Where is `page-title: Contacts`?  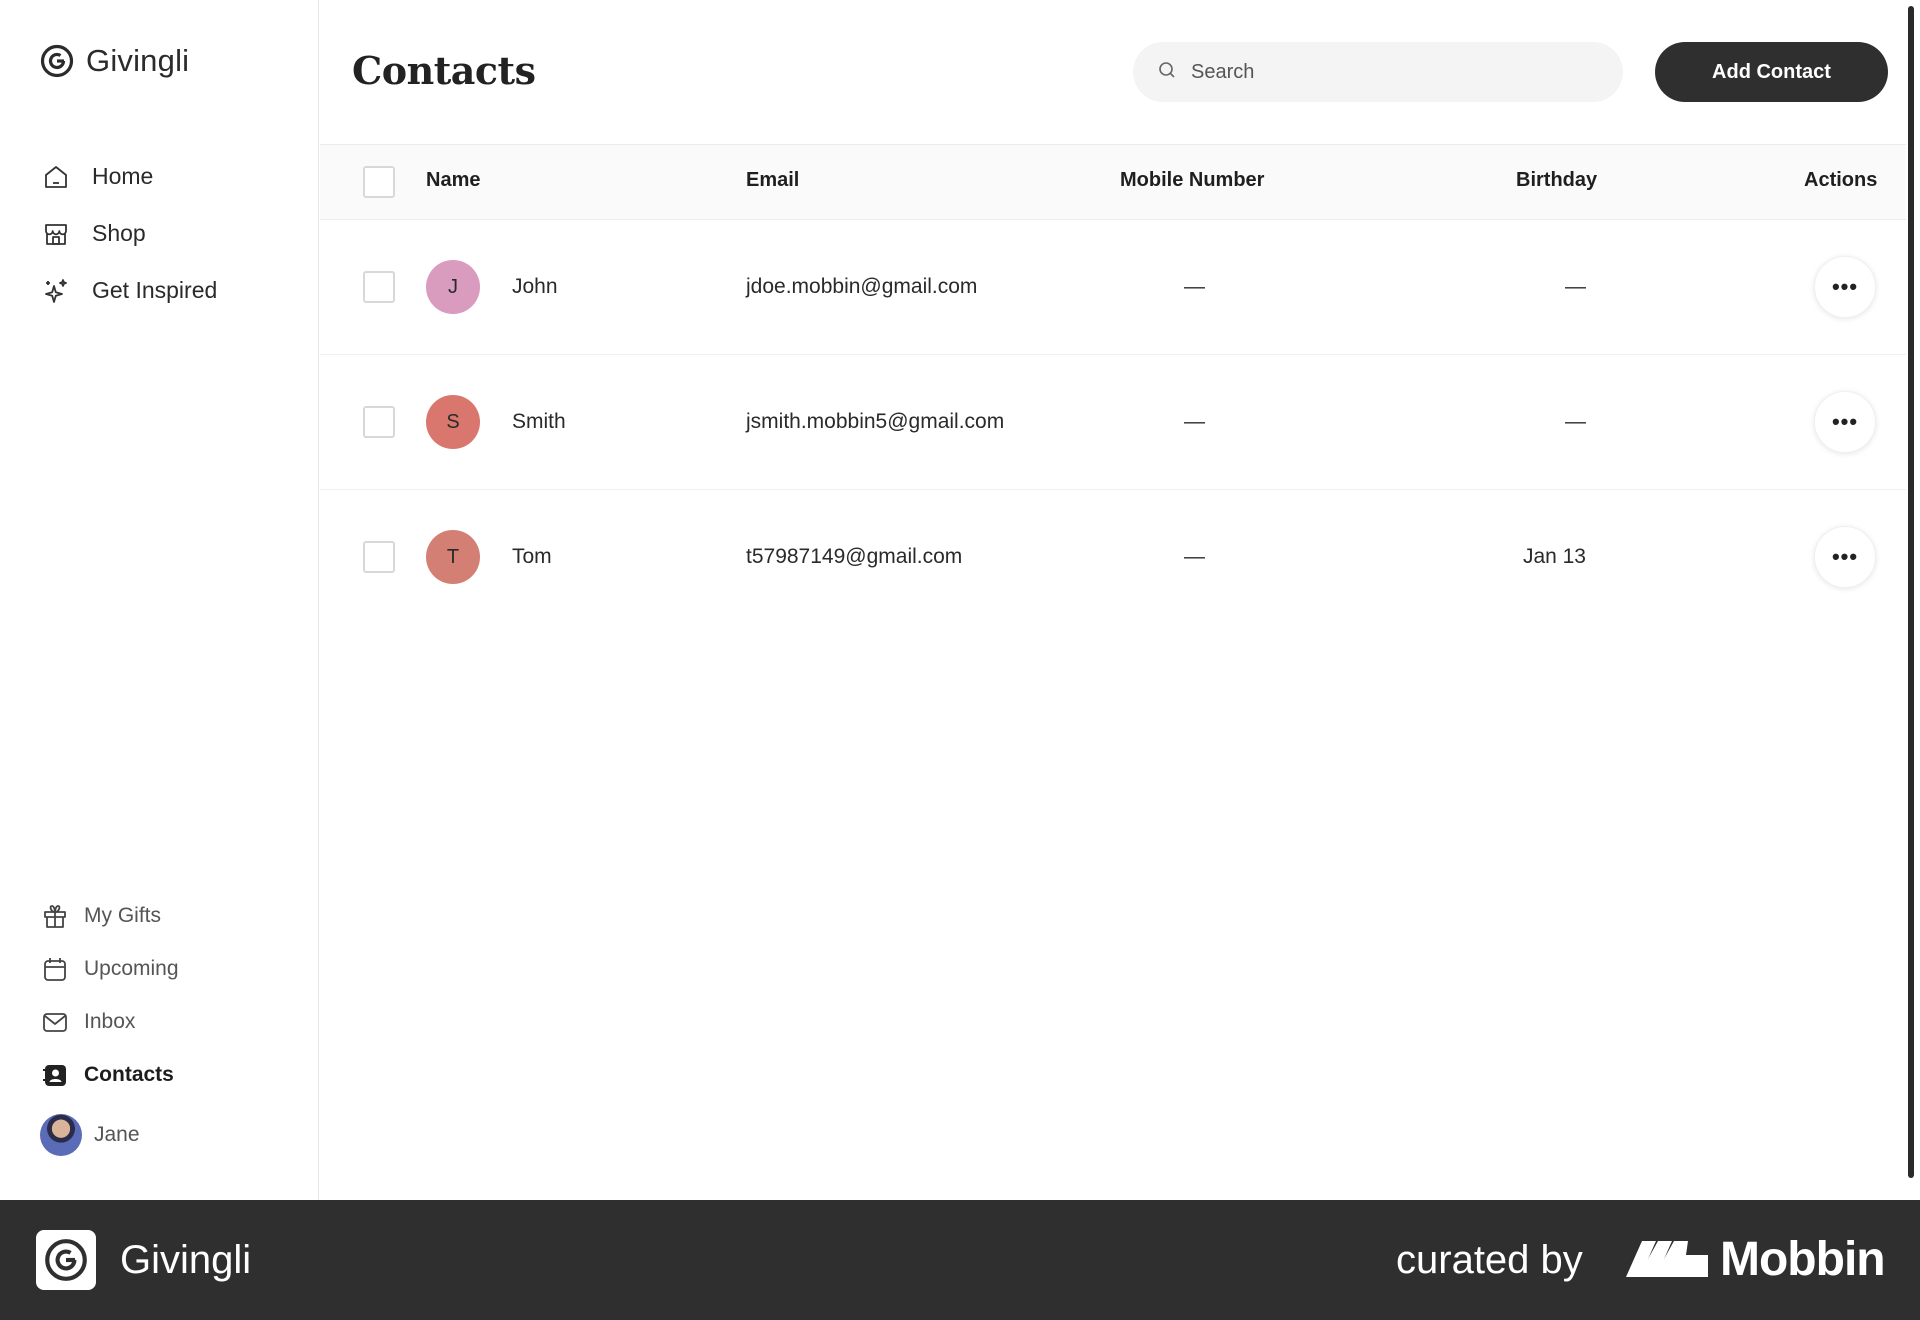
page-title: Contacts is located at coordinates (444, 70).